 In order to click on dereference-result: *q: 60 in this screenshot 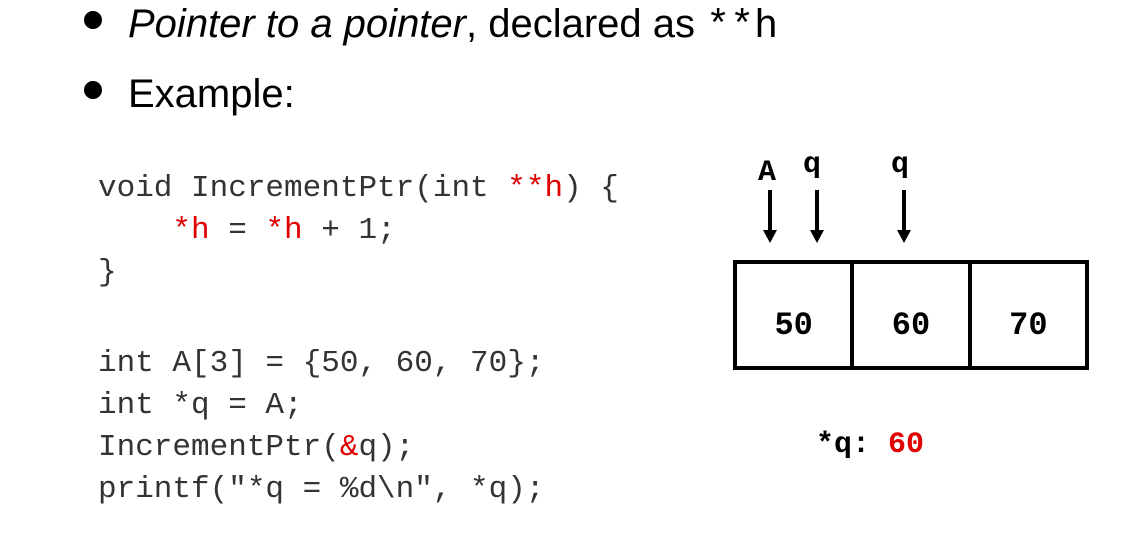, I will do `click(870, 445)`.